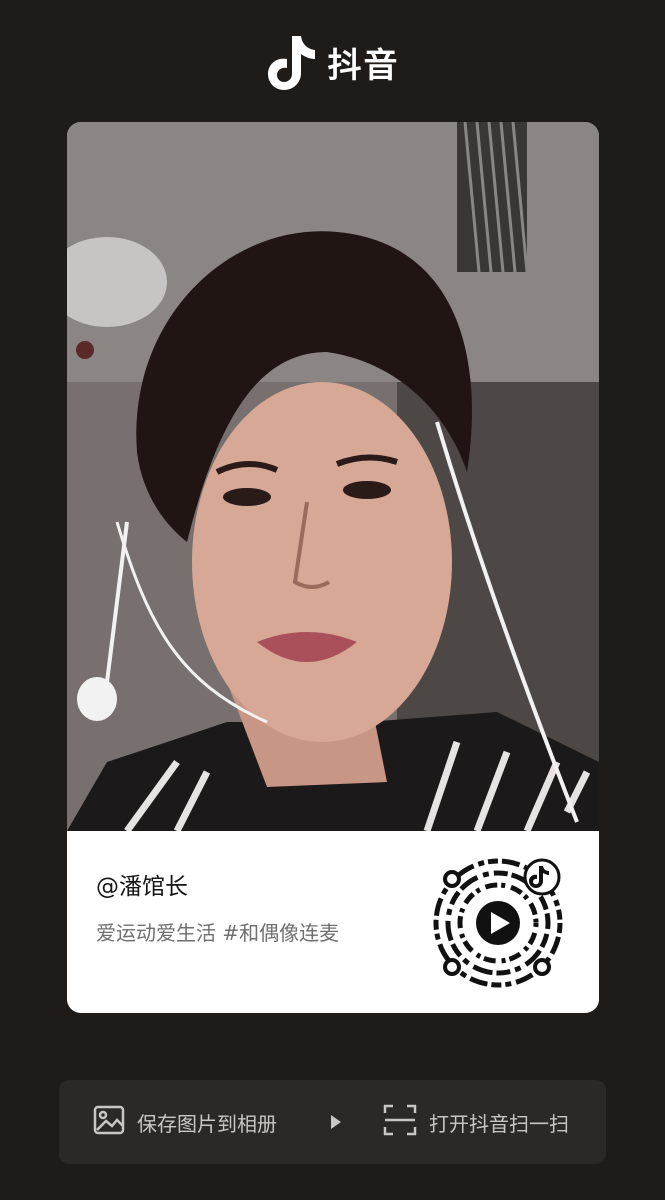  Describe the element at coordinates (292, 62) in the screenshot. I see `douyin-note-icon` at that location.